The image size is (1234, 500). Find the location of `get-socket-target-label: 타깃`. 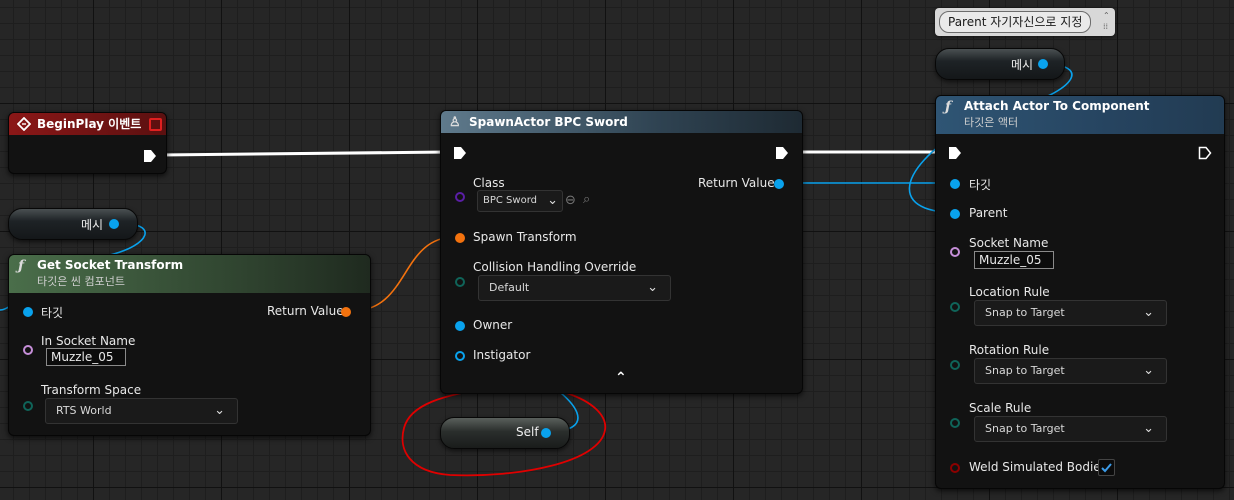

get-socket-target-label: 타깃 is located at coordinates (52, 313).